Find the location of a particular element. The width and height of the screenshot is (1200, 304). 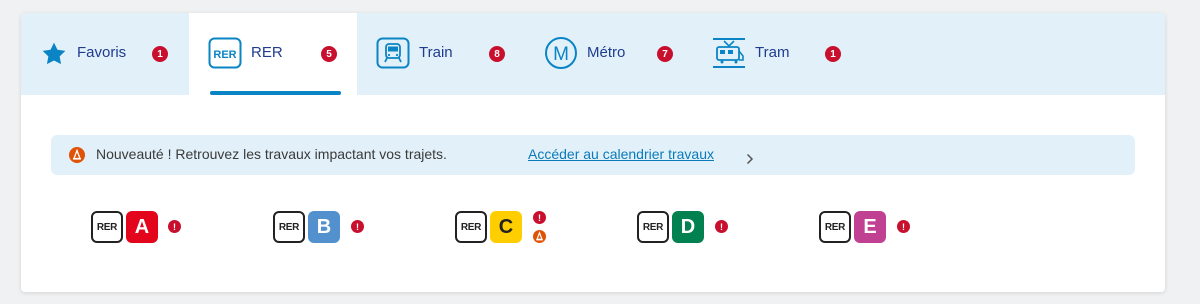

tab-train: Train 8 is located at coordinates (441, 54).